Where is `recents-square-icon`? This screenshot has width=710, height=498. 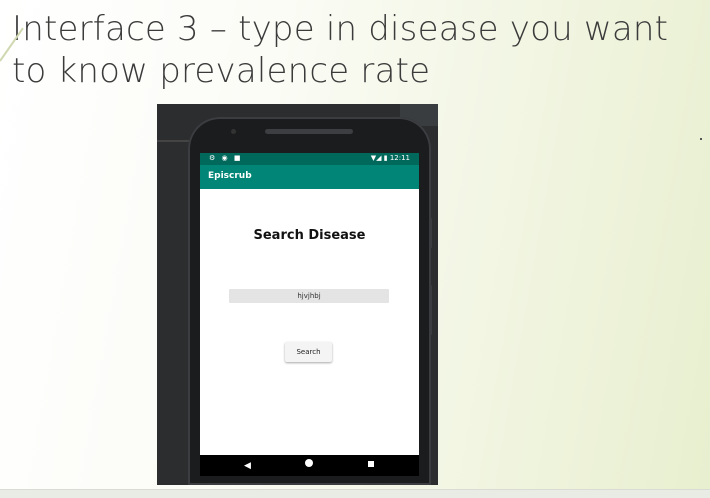 recents-square-icon is located at coordinates (371, 464).